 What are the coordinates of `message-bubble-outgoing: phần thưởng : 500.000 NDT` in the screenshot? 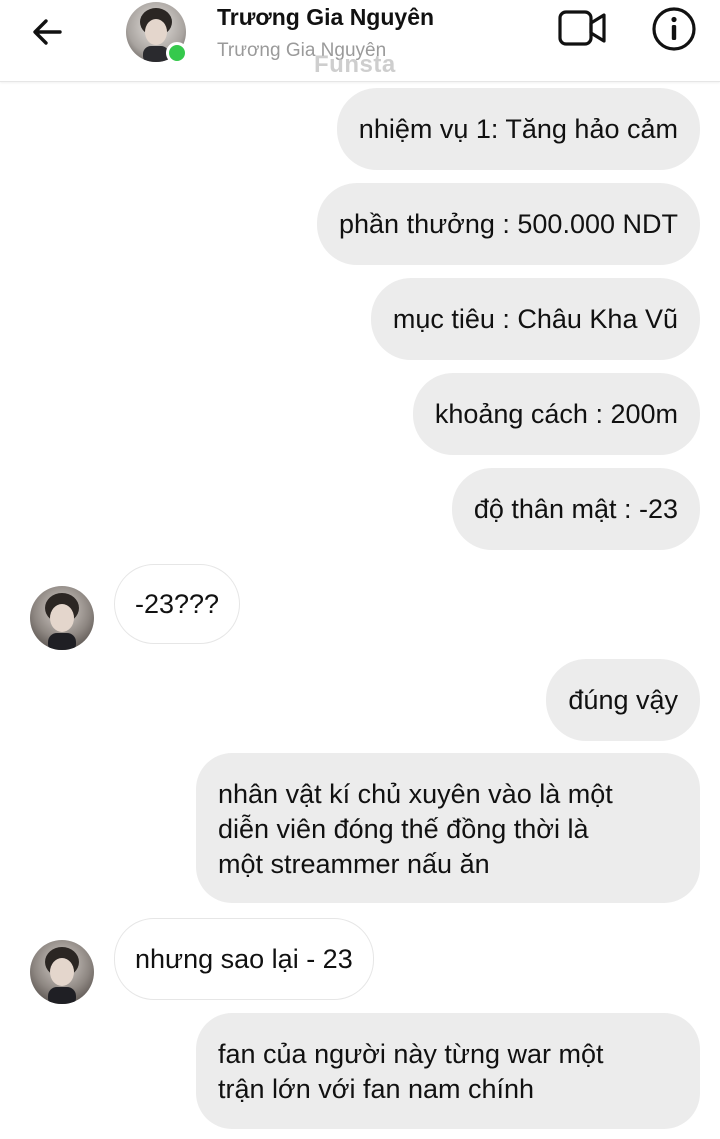 It's located at (508, 224).